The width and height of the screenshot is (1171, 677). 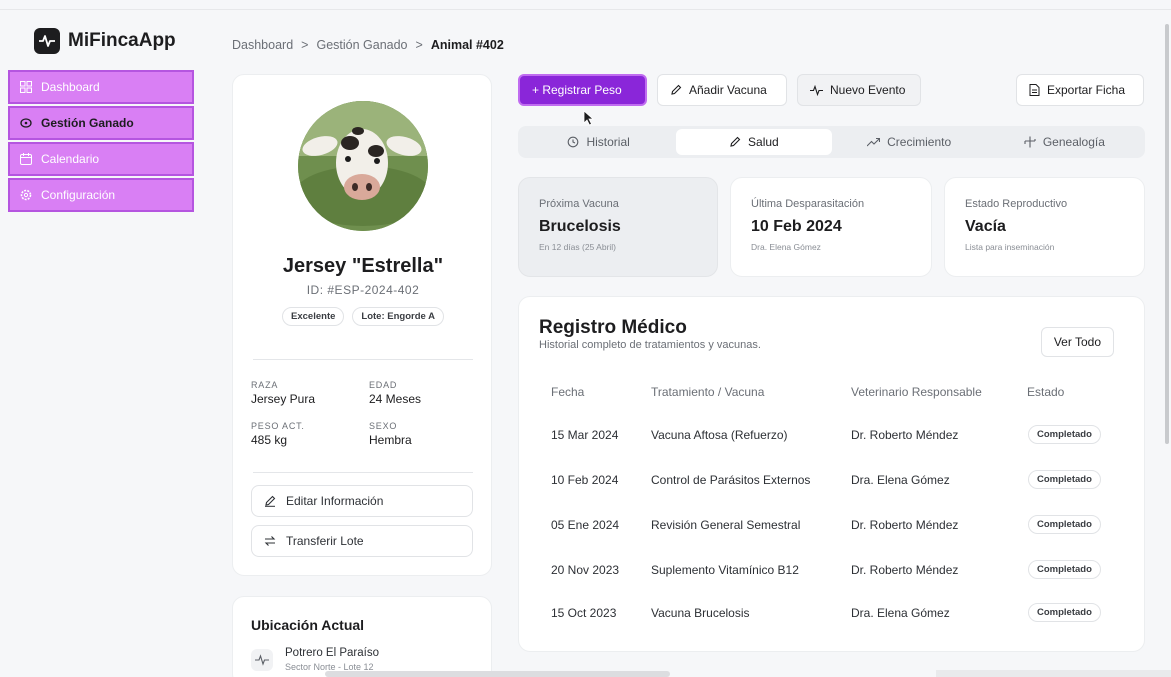 I want to click on attr-peso: PESO ACT. 485 kg, so click(x=306, y=434).